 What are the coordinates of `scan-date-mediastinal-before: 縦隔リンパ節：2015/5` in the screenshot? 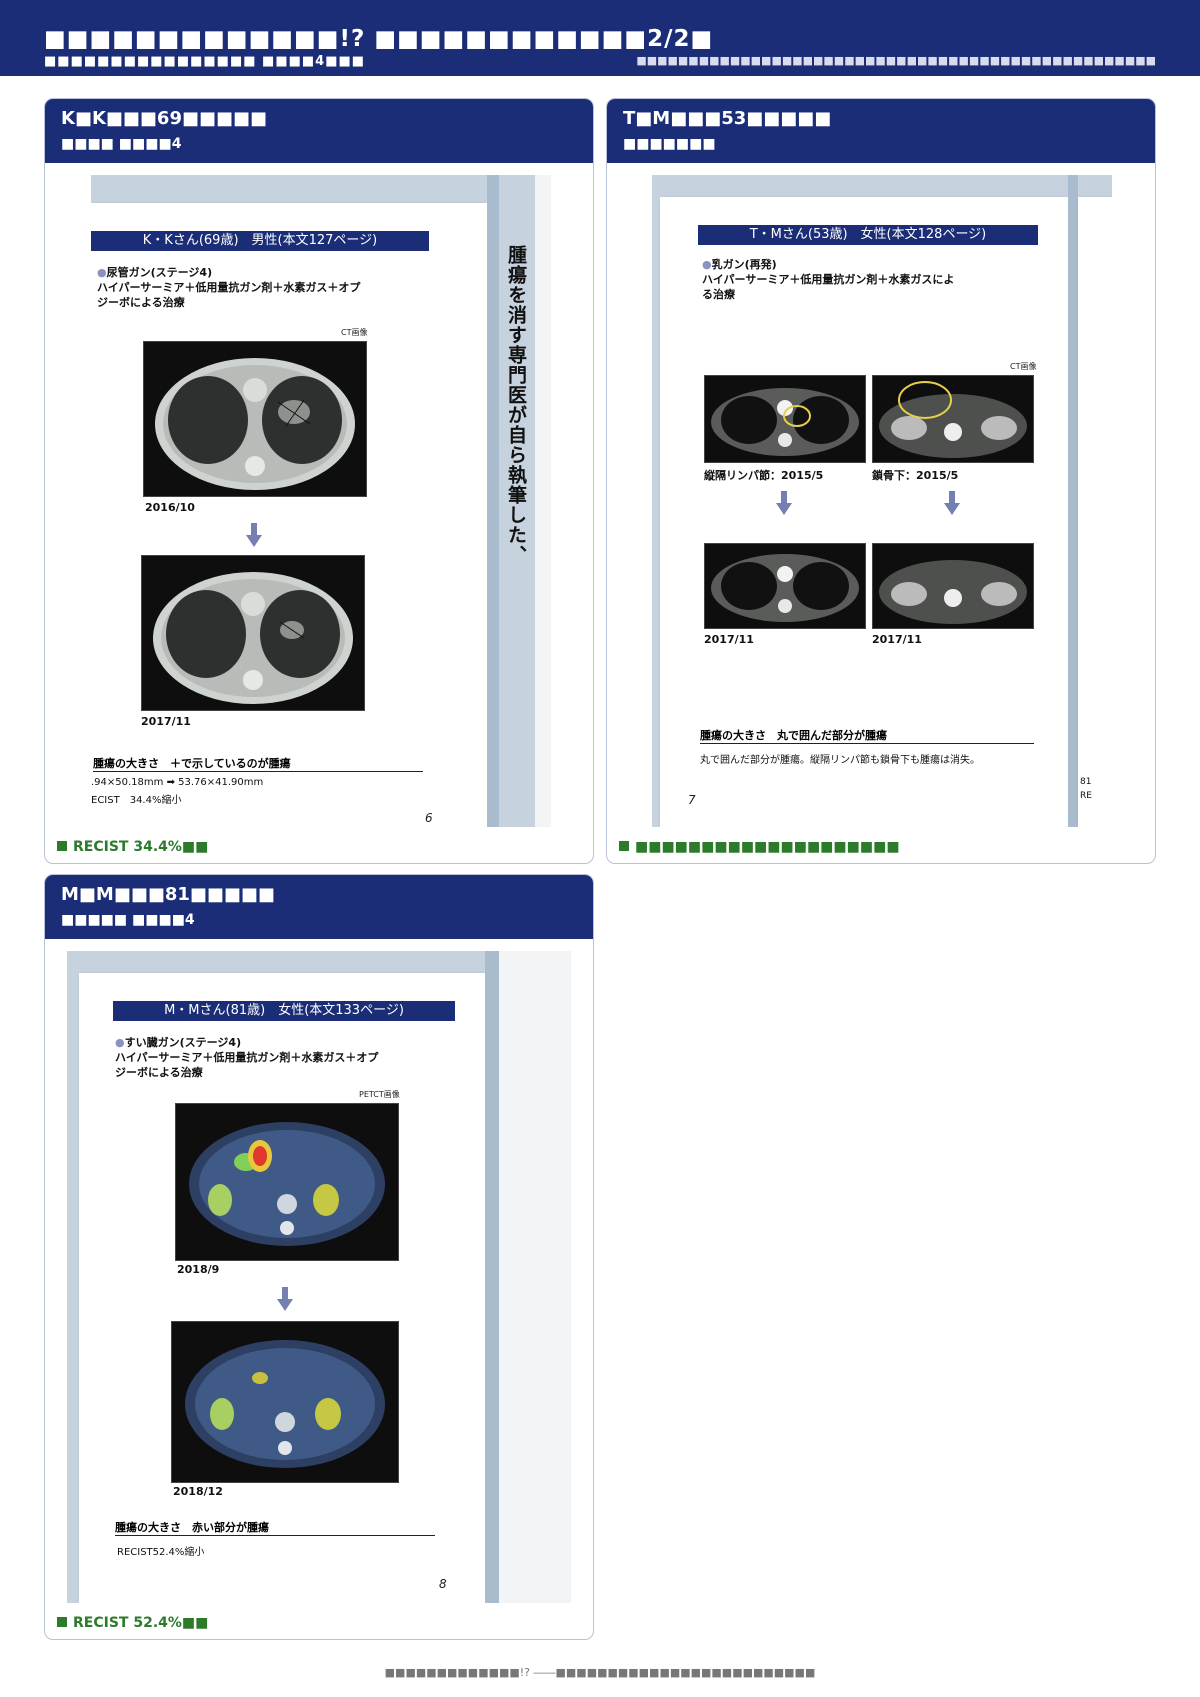 It's located at (764, 475).